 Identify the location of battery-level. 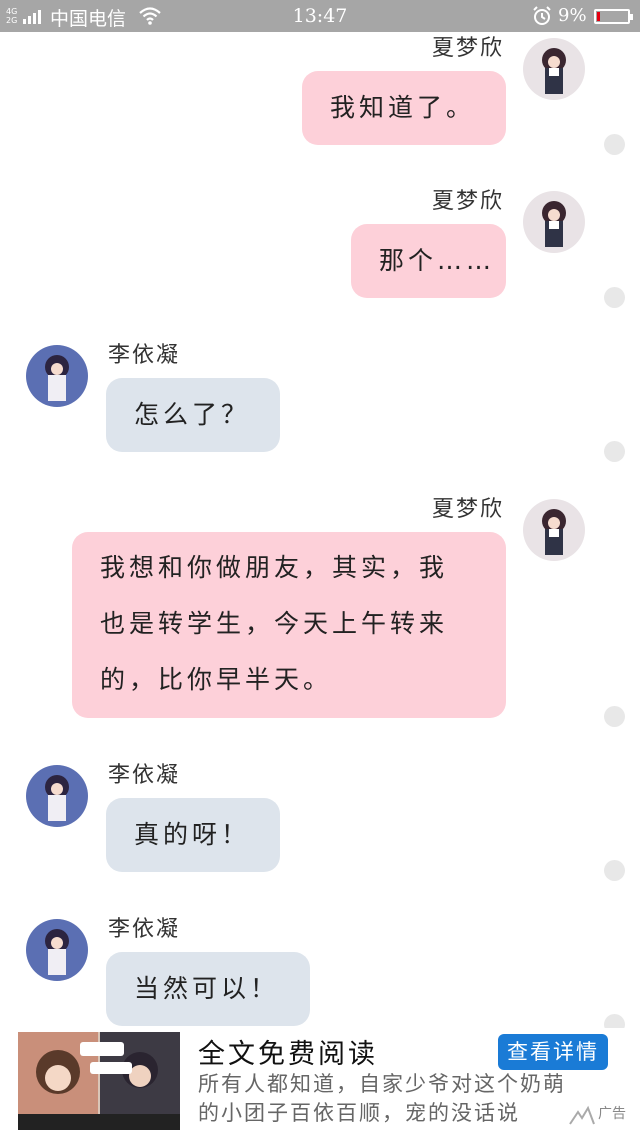
(598, 16).